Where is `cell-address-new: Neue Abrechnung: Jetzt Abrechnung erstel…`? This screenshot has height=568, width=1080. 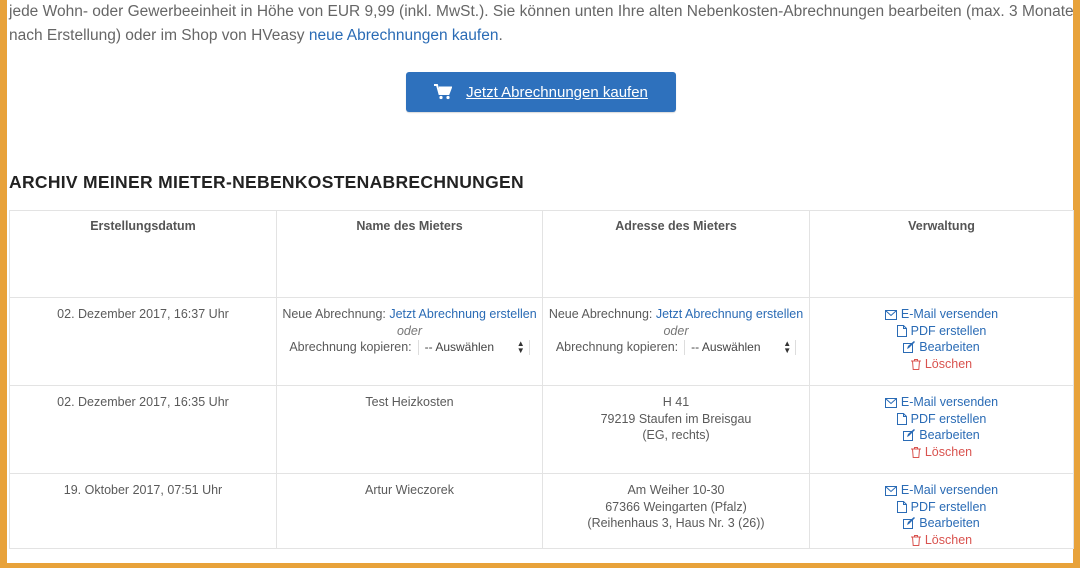 cell-address-new: Neue Abrechnung: Jetzt Abrechnung erstel… is located at coordinates (676, 341).